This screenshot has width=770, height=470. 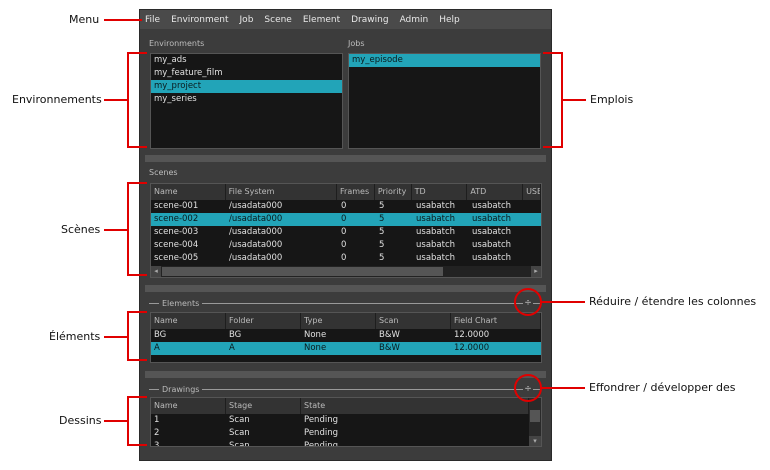 I want to click on table-row: scene-002/usadata000 0 5 usabatch usabatch, so click(x=346, y=219).